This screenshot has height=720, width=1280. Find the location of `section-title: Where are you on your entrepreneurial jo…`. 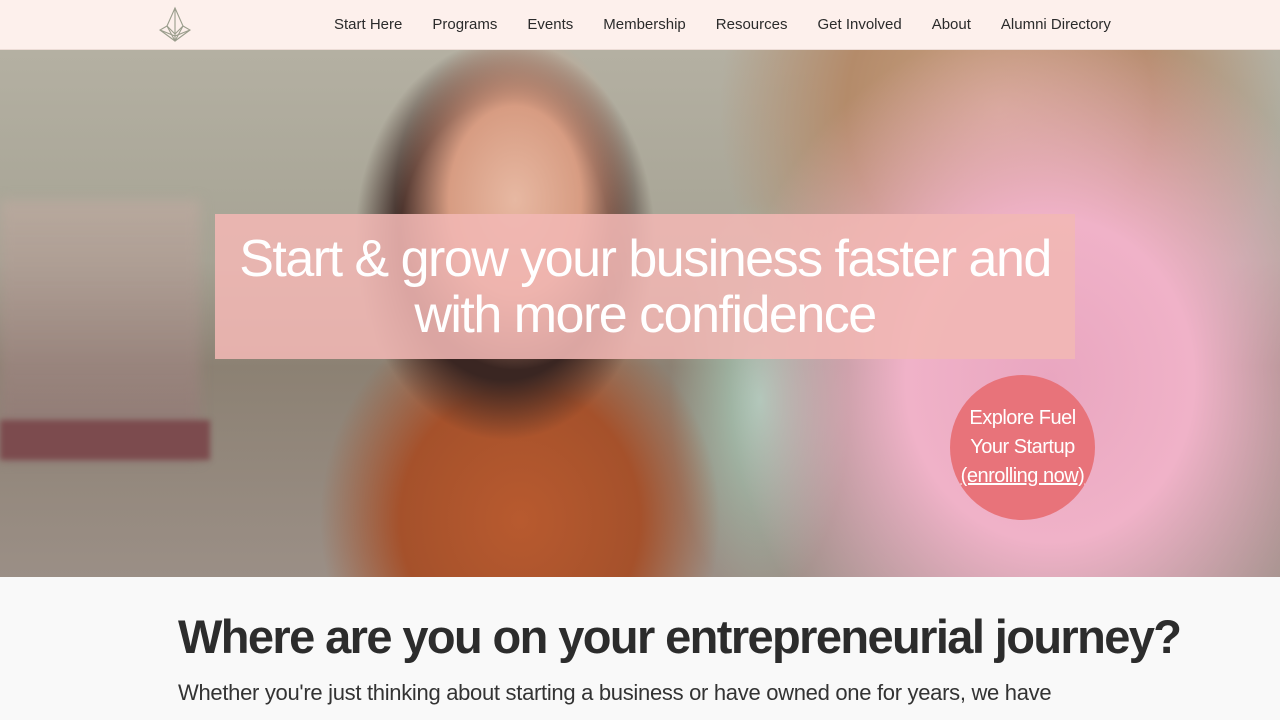

section-title: Where are you on your entrepreneurial jo… is located at coordinates (680, 636).